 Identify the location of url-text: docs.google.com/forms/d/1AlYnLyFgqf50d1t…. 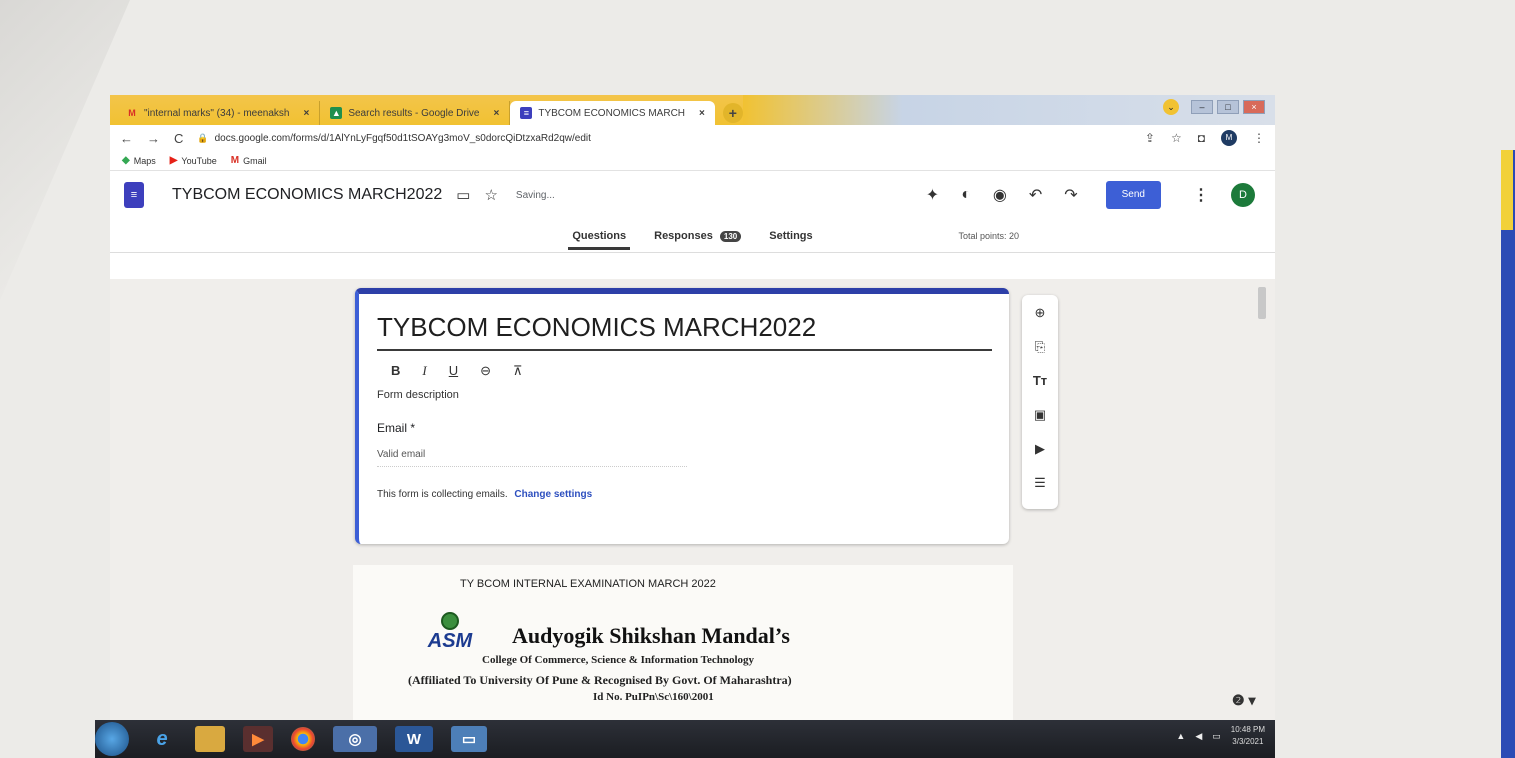
(402, 138).